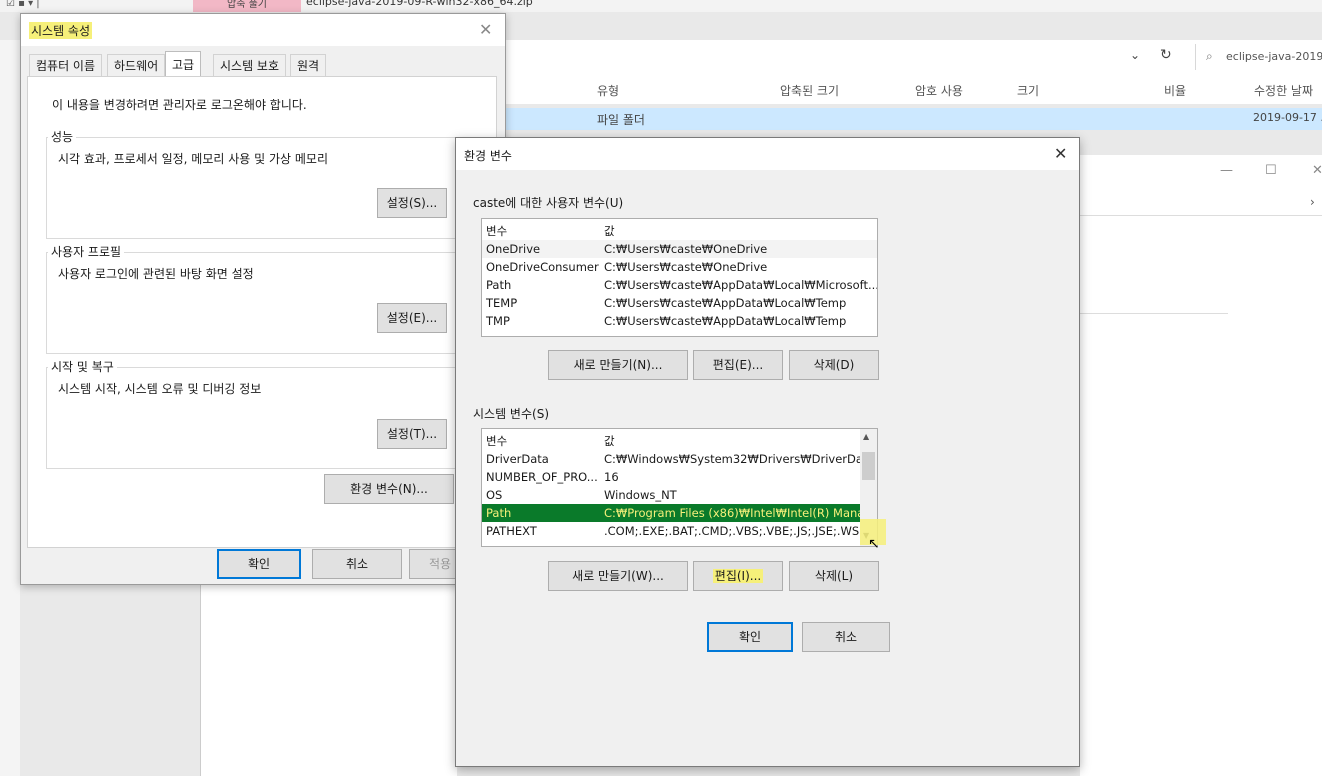 This screenshot has height=776, width=1322. I want to click on extract-button: 압축 풀기, so click(247, 6).